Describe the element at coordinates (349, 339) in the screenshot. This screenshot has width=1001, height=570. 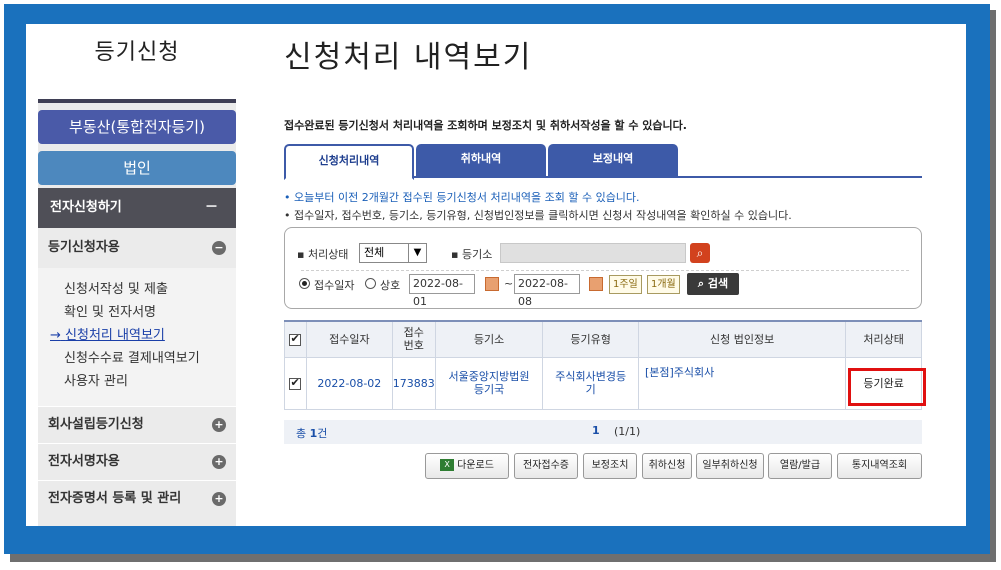
I see `column-header: 접수일자` at that location.